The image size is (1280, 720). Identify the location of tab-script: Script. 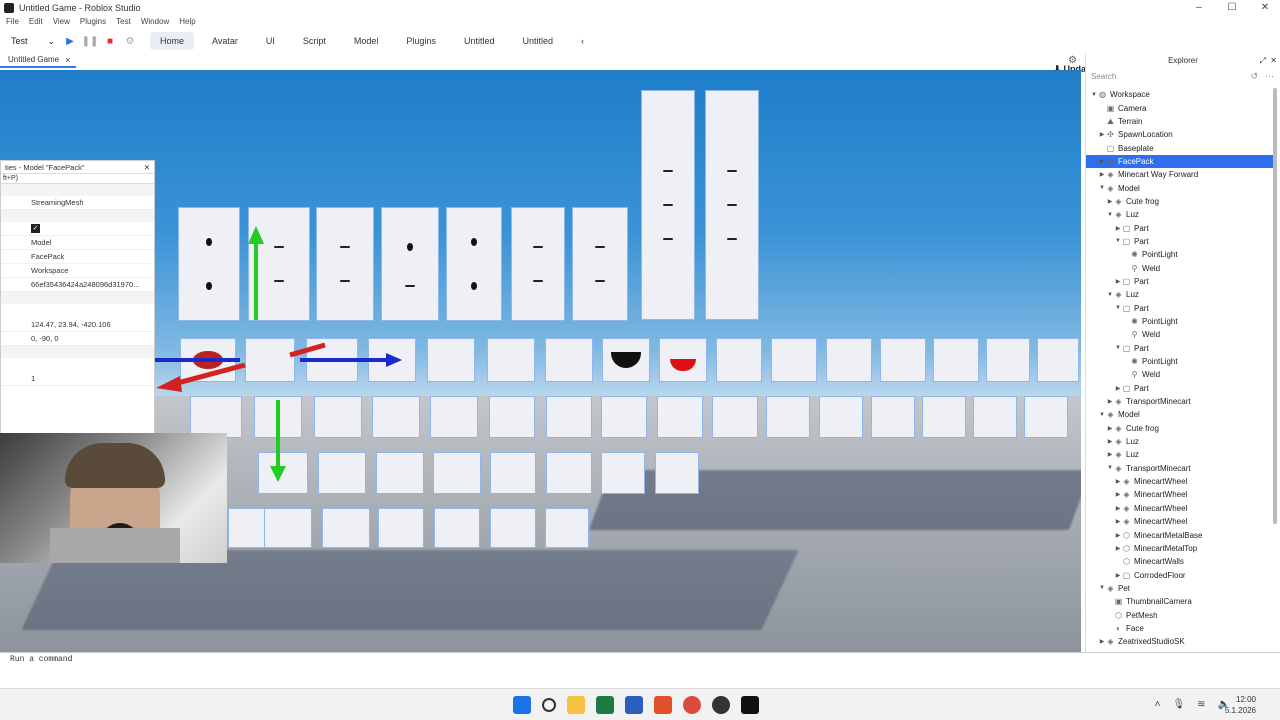
(314, 41).